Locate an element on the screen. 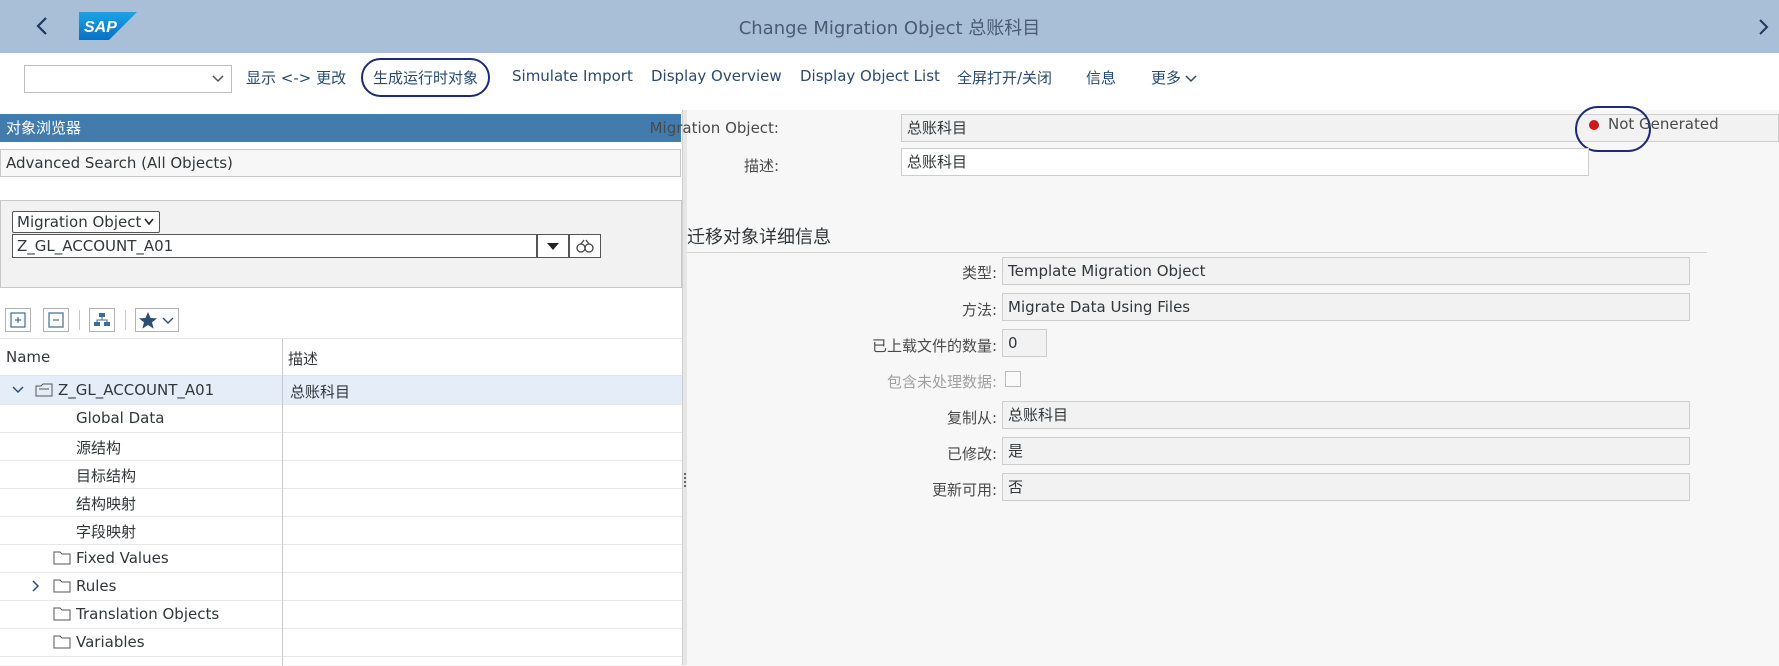  tree-row: Fixed Values is located at coordinates (341, 558).